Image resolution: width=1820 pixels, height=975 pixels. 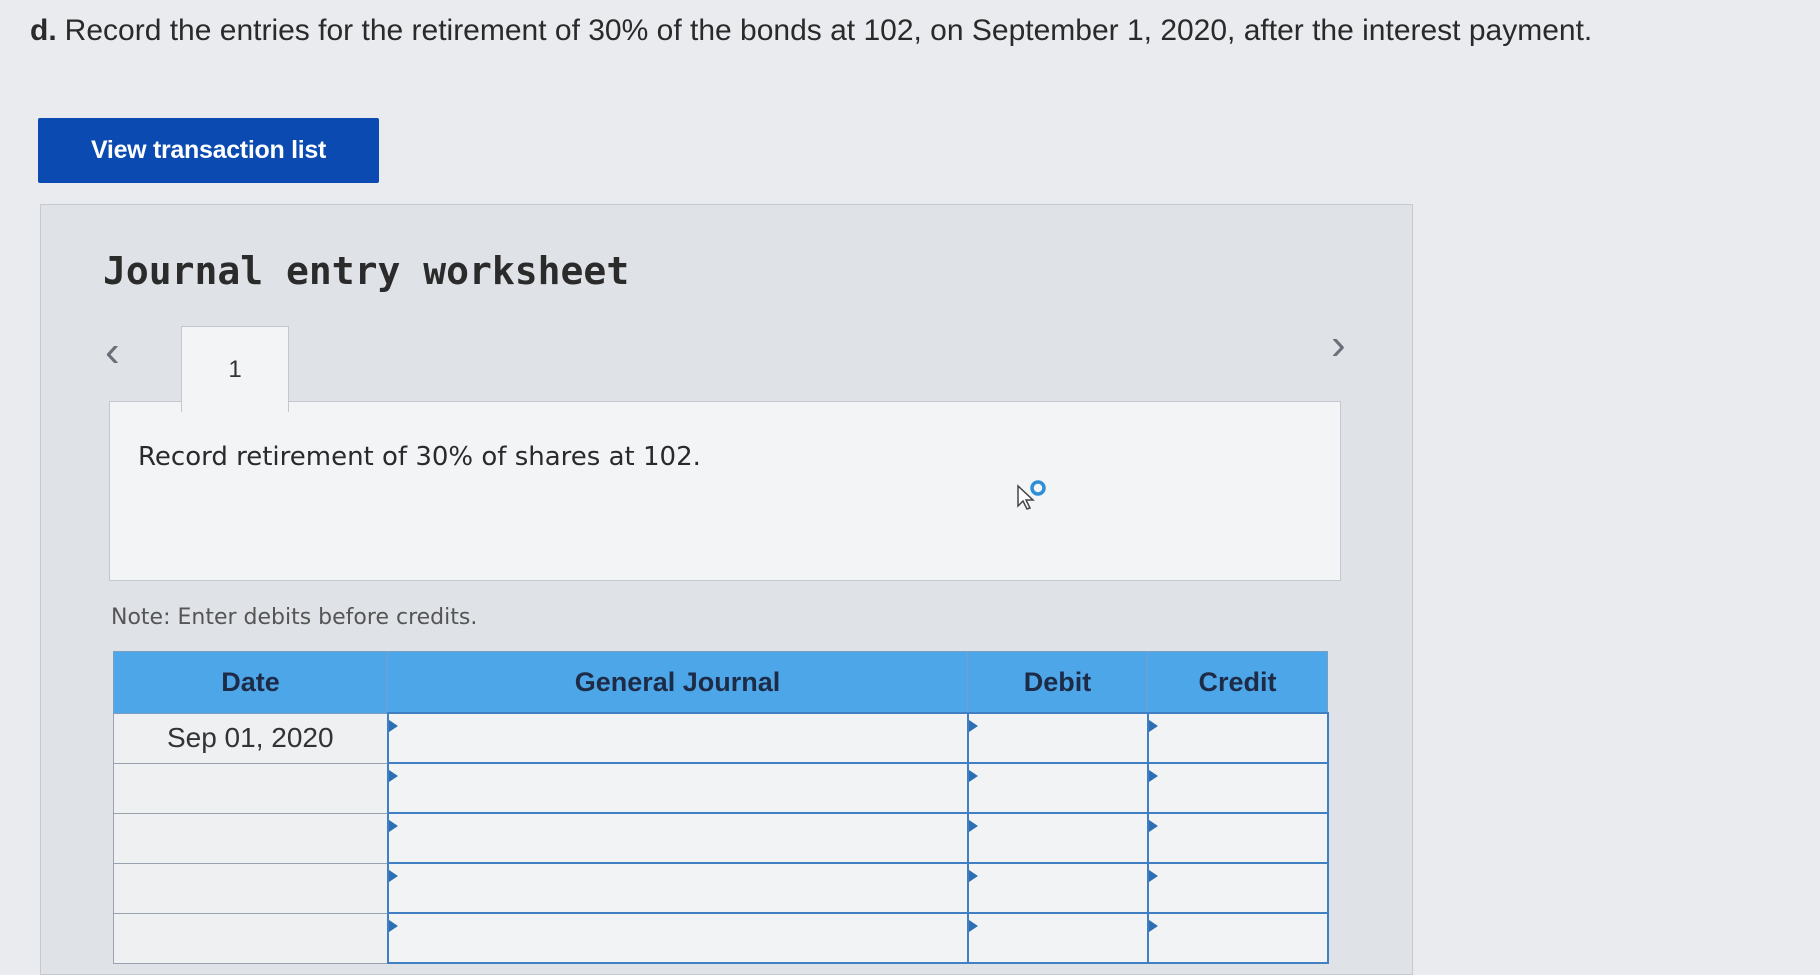 What do you see at coordinates (1338, 345) in the screenshot?
I see `chevron-right-icon: ›` at bounding box center [1338, 345].